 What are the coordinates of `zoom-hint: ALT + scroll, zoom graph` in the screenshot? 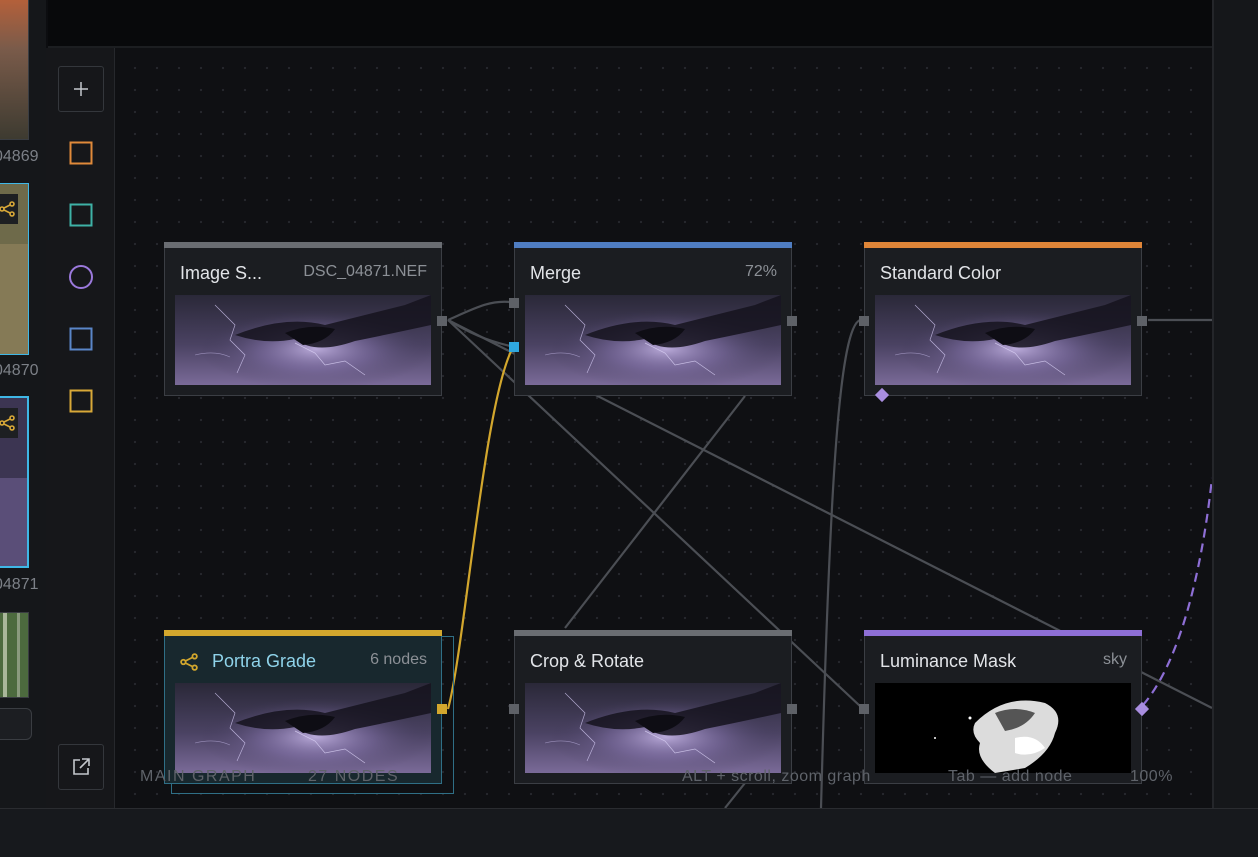 It's located at (776, 776).